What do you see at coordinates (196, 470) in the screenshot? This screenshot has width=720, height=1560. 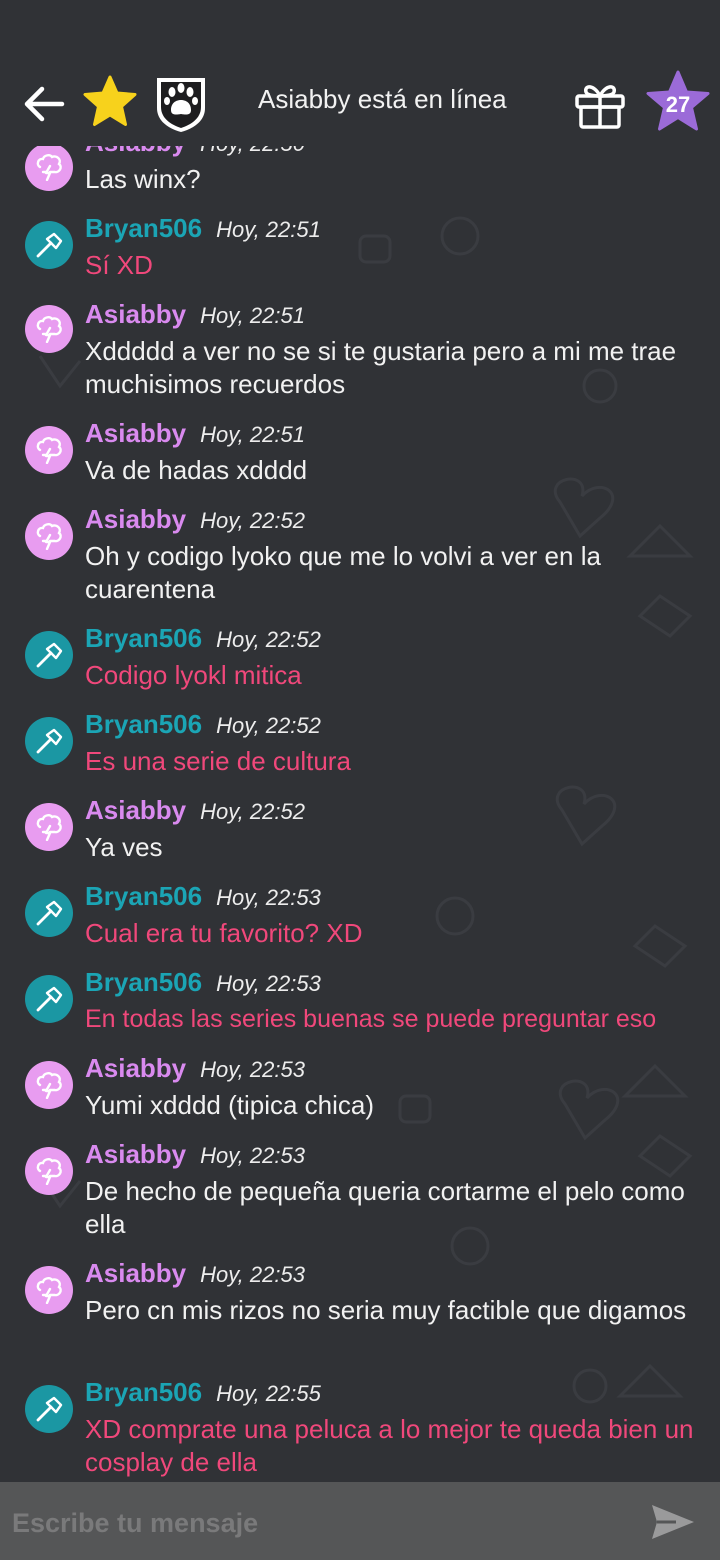 I see `message-text: Va de hadas xdddd` at bounding box center [196, 470].